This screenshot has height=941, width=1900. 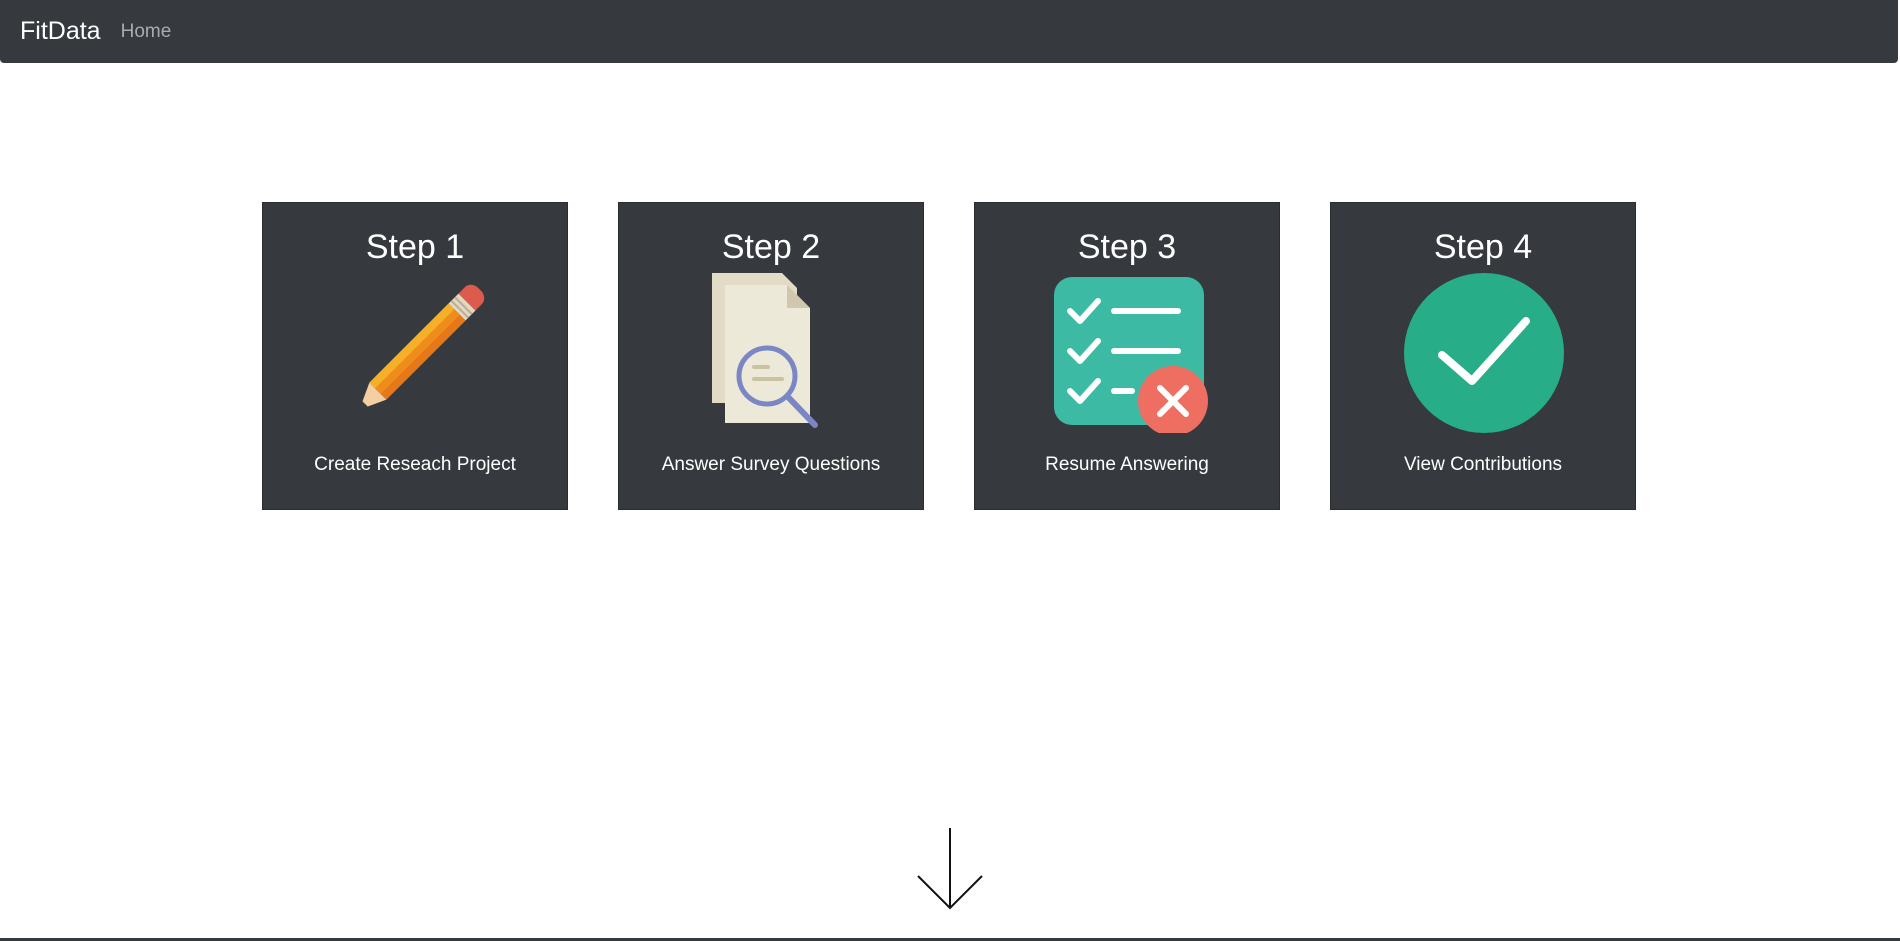 What do you see at coordinates (1484, 353) in the screenshot?
I see `check-circle-icon` at bounding box center [1484, 353].